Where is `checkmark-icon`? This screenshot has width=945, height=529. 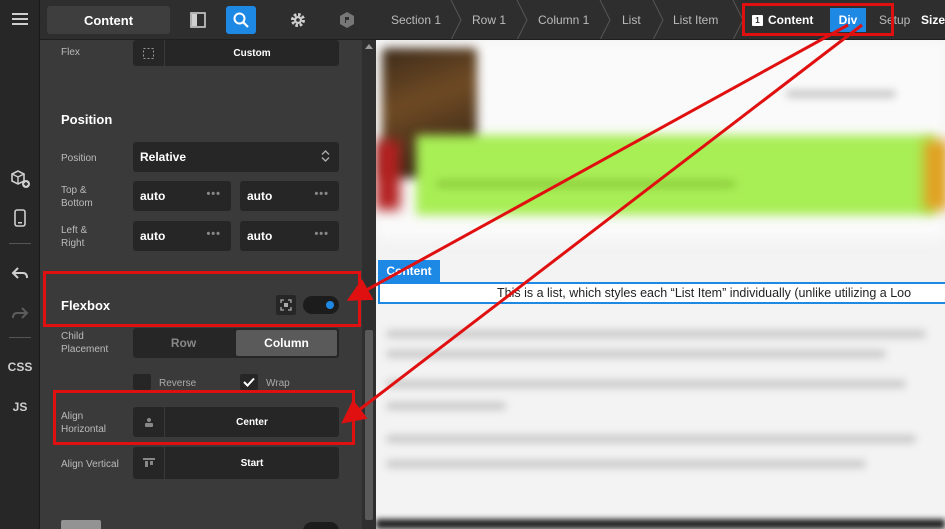 checkmark-icon is located at coordinates (249, 382).